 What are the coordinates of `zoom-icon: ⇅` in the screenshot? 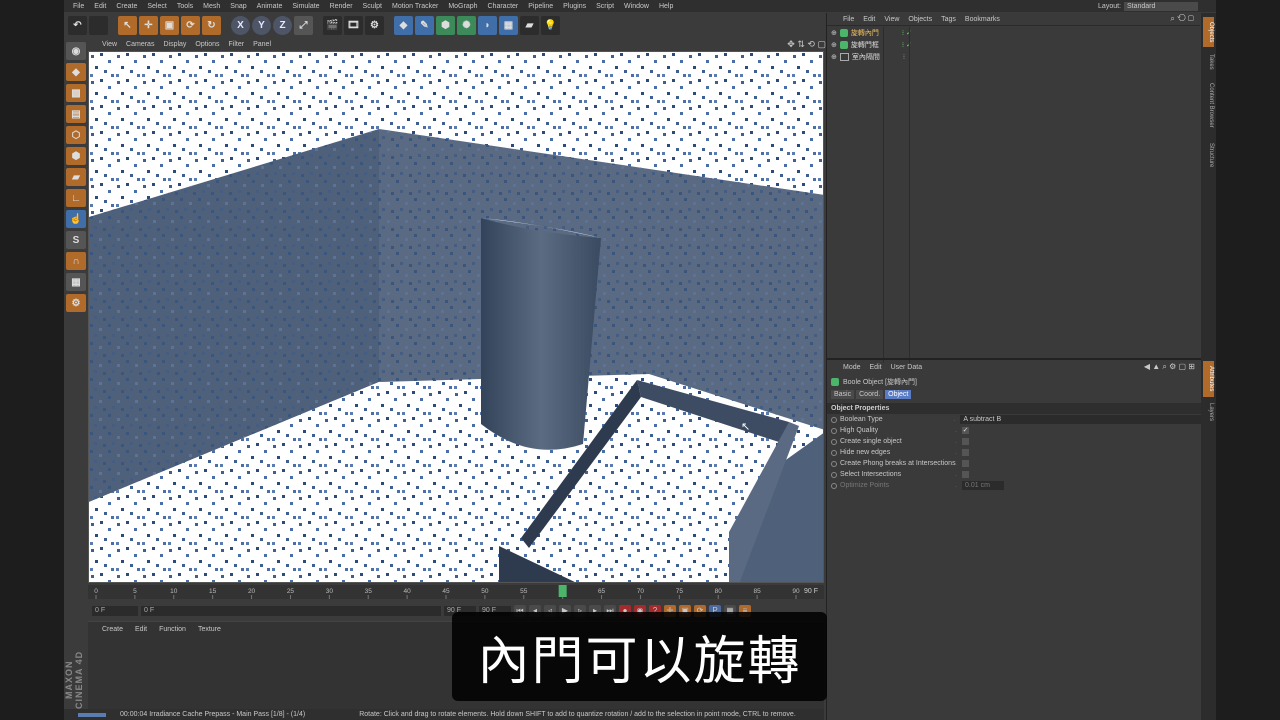 It's located at (801, 44).